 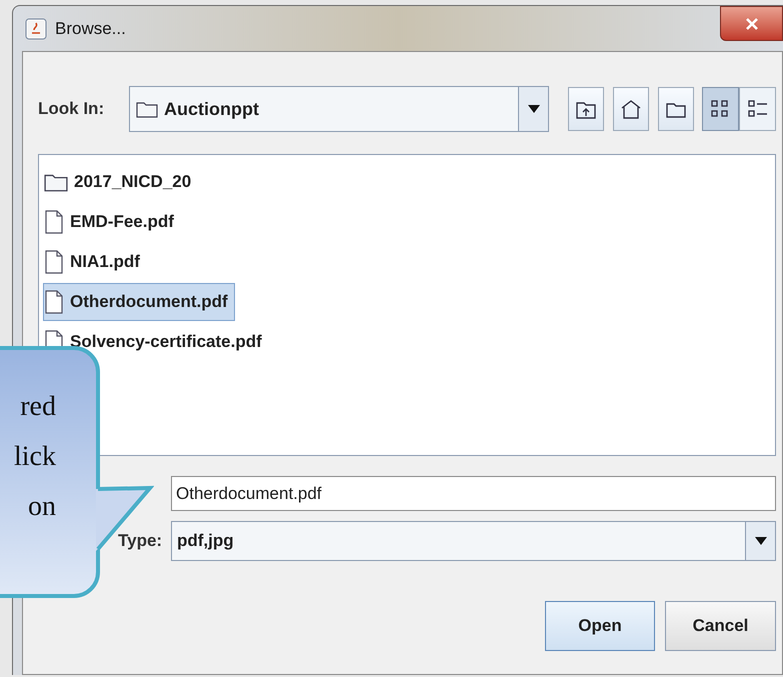 What do you see at coordinates (38, 407) in the screenshot?
I see `callout-text: red` at bounding box center [38, 407].